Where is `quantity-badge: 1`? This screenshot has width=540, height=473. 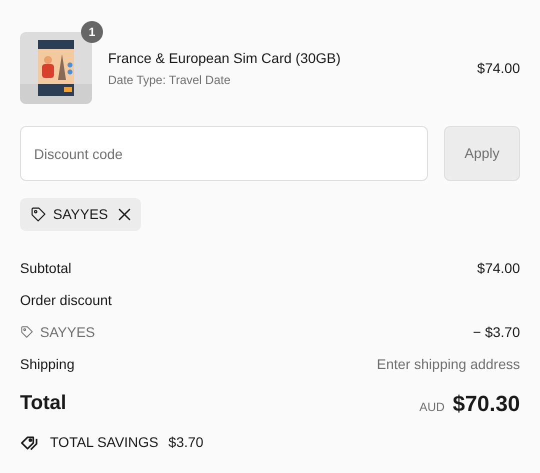 quantity-badge: 1 is located at coordinates (92, 32).